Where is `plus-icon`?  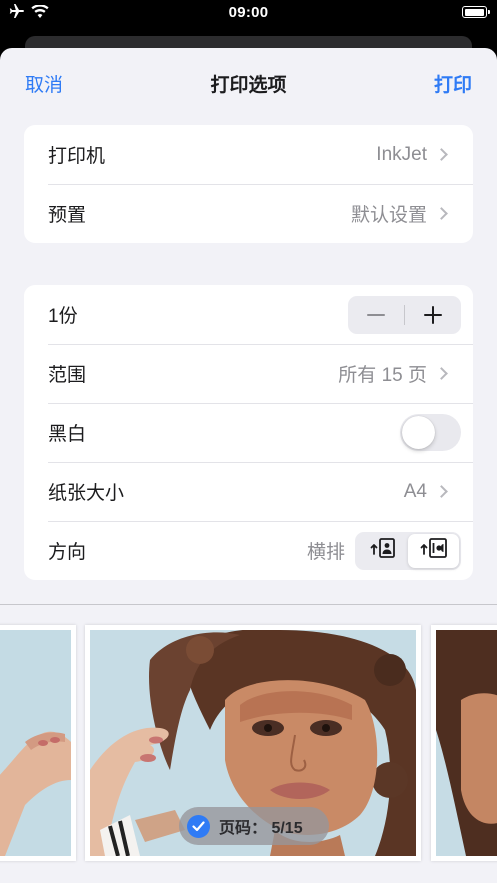 plus-icon is located at coordinates (433, 314).